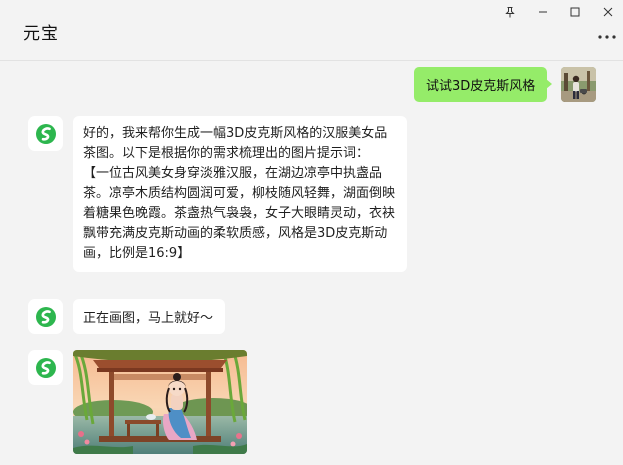  What do you see at coordinates (481, 86) in the screenshot?
I see `user-message-text: 试试3D皮克斯风格` at bounding box center [481, 86].